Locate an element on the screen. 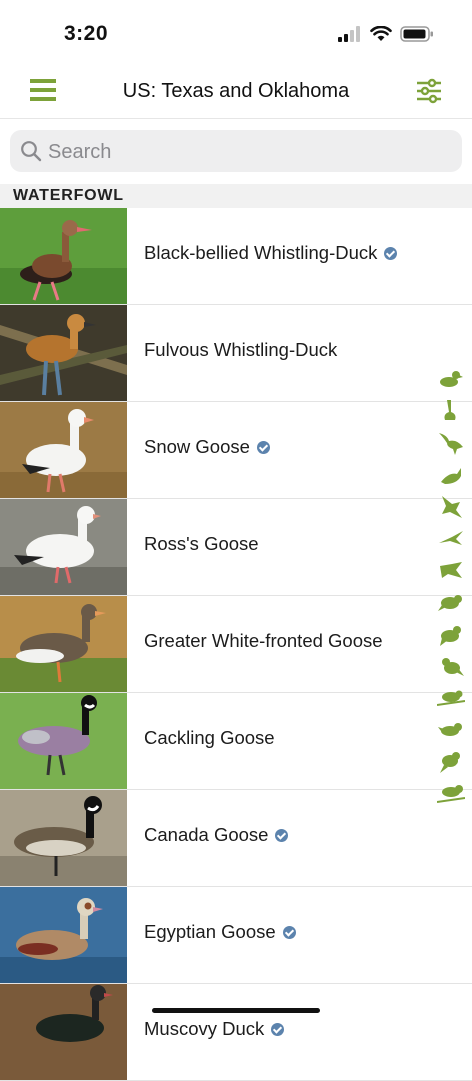 The image size is (472, 1081). bird-name: Egyptian Goose is located at coordinates (220, 932).